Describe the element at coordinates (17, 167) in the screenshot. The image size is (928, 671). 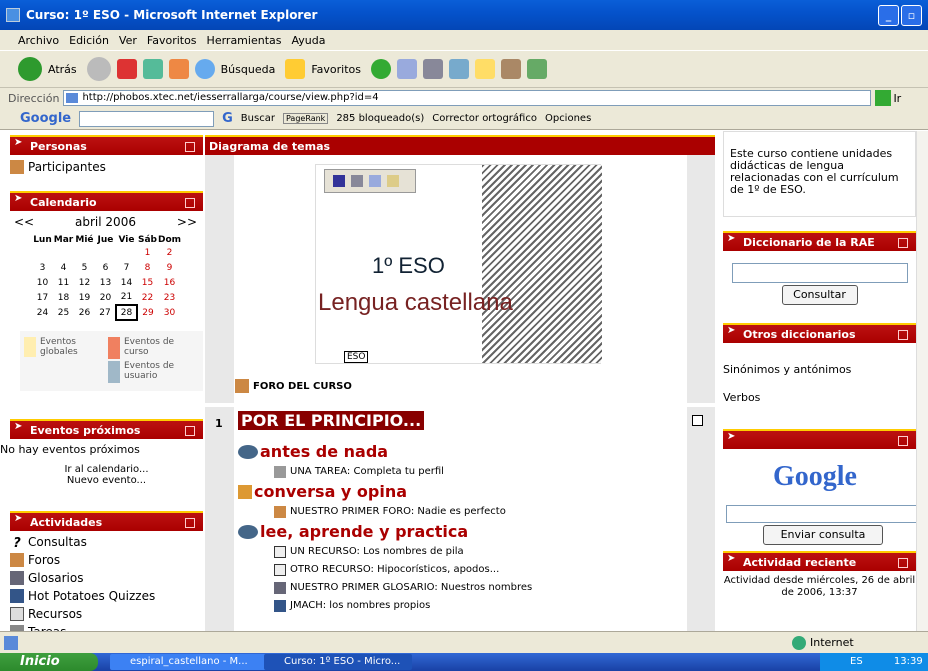
I see `users-icon` at that location.